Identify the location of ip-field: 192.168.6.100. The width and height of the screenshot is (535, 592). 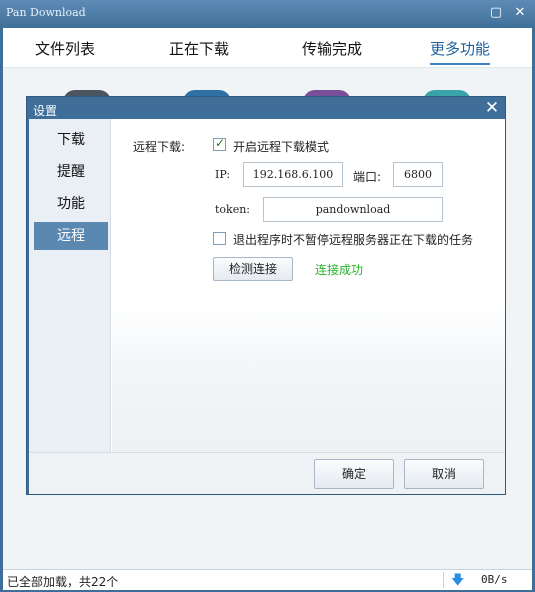
(293, 174).